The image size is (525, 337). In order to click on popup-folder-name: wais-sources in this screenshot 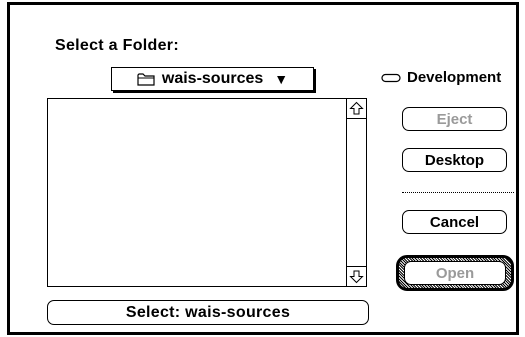, I will do `click(212, 78)`.